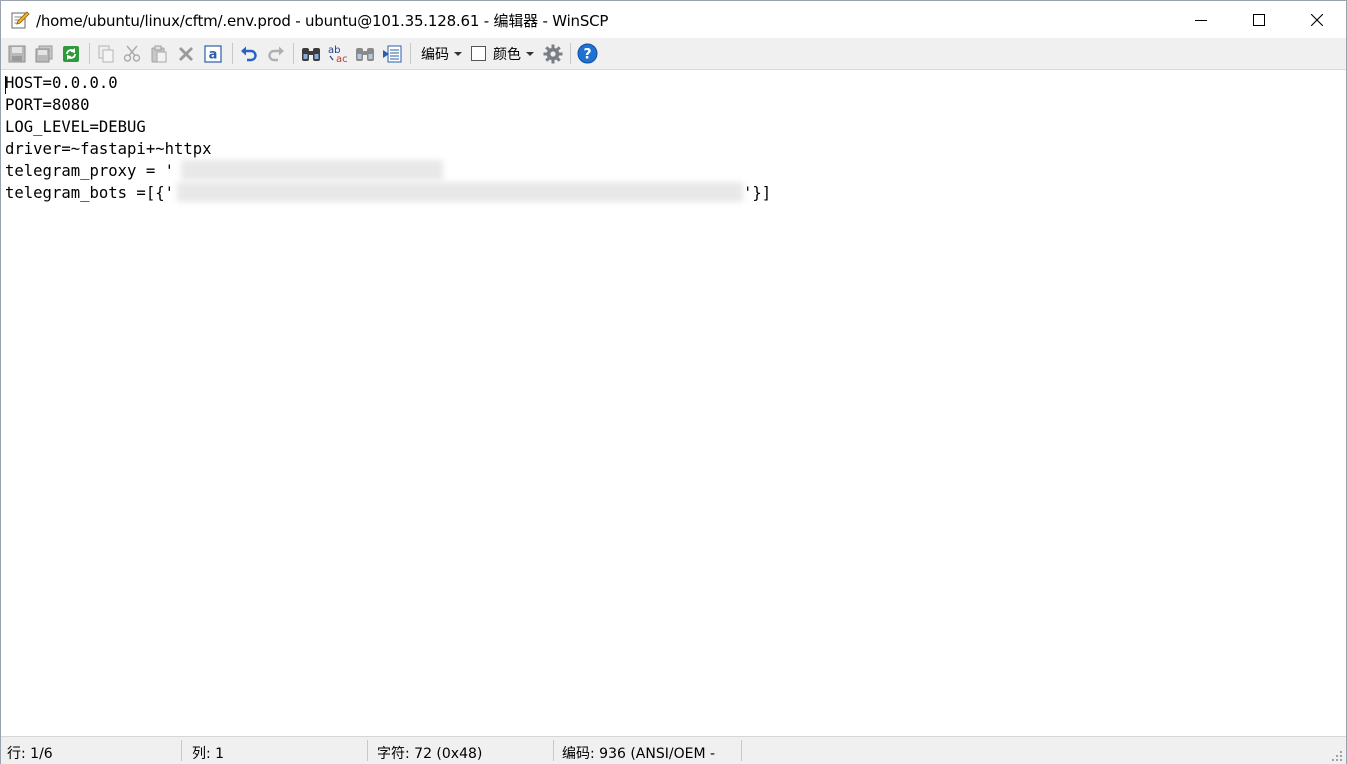 This screenshot has width=1347, height=764. Describe the element at coordinates (89, 171) in the screenshot. I see `editor-line-5: telegram_proxy = '` at that location.